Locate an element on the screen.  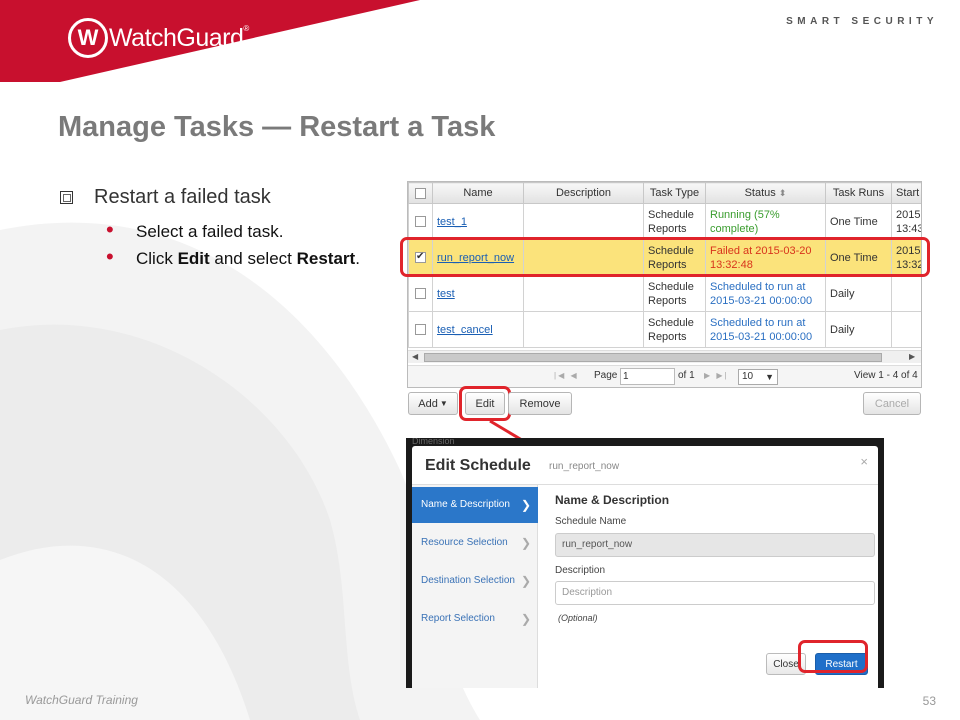
task-name-link: test is located at coordinates (446, 294).